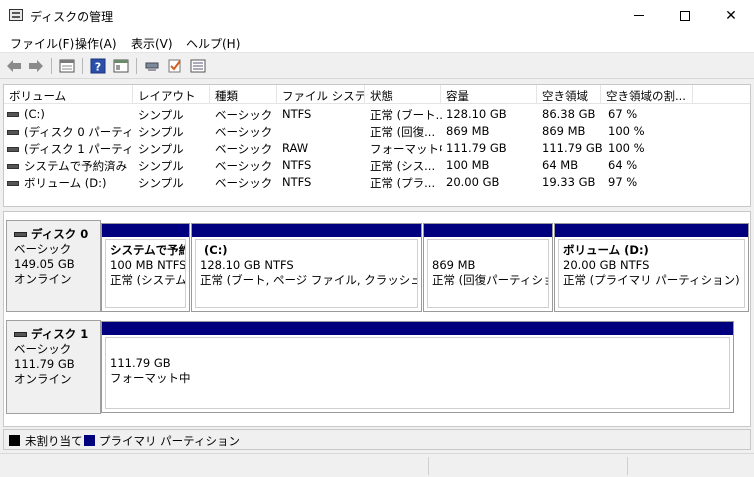 This screenshot has height=477, width=754. What do you see at coordinates (57, 234) in the screenshot?
I see `disk-0-name: ディスク 0` at bounding box center [57, 234].